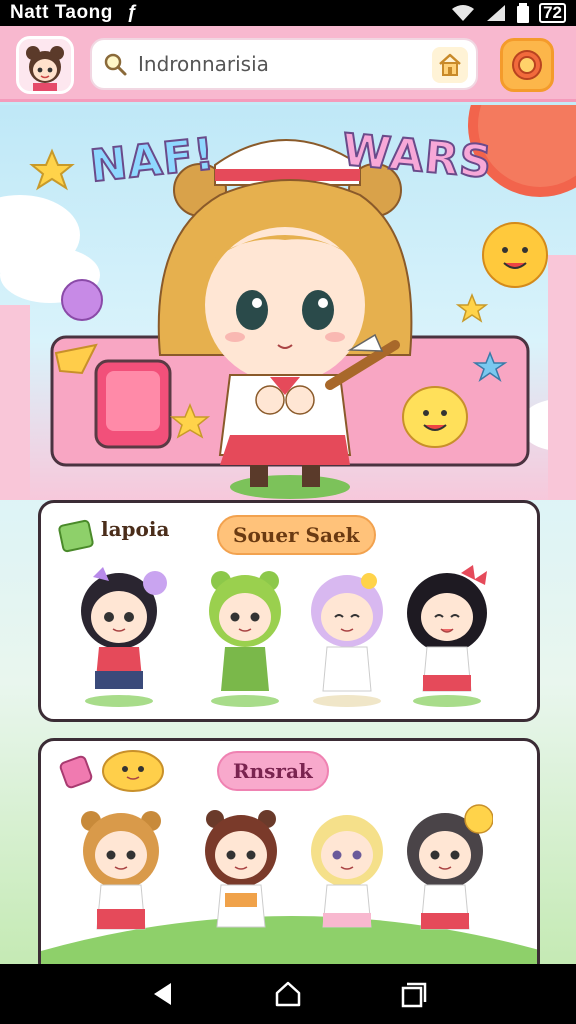 The width and height of the screenshot is (576, 1024). I want to click on status-extra: ƒ, so click(132, 12).